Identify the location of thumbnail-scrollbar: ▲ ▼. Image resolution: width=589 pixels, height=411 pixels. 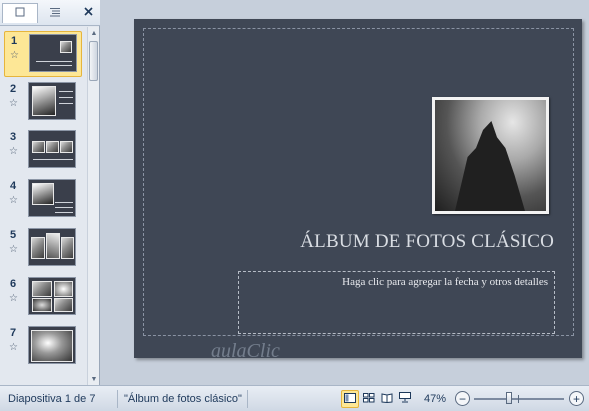
(93, 206).